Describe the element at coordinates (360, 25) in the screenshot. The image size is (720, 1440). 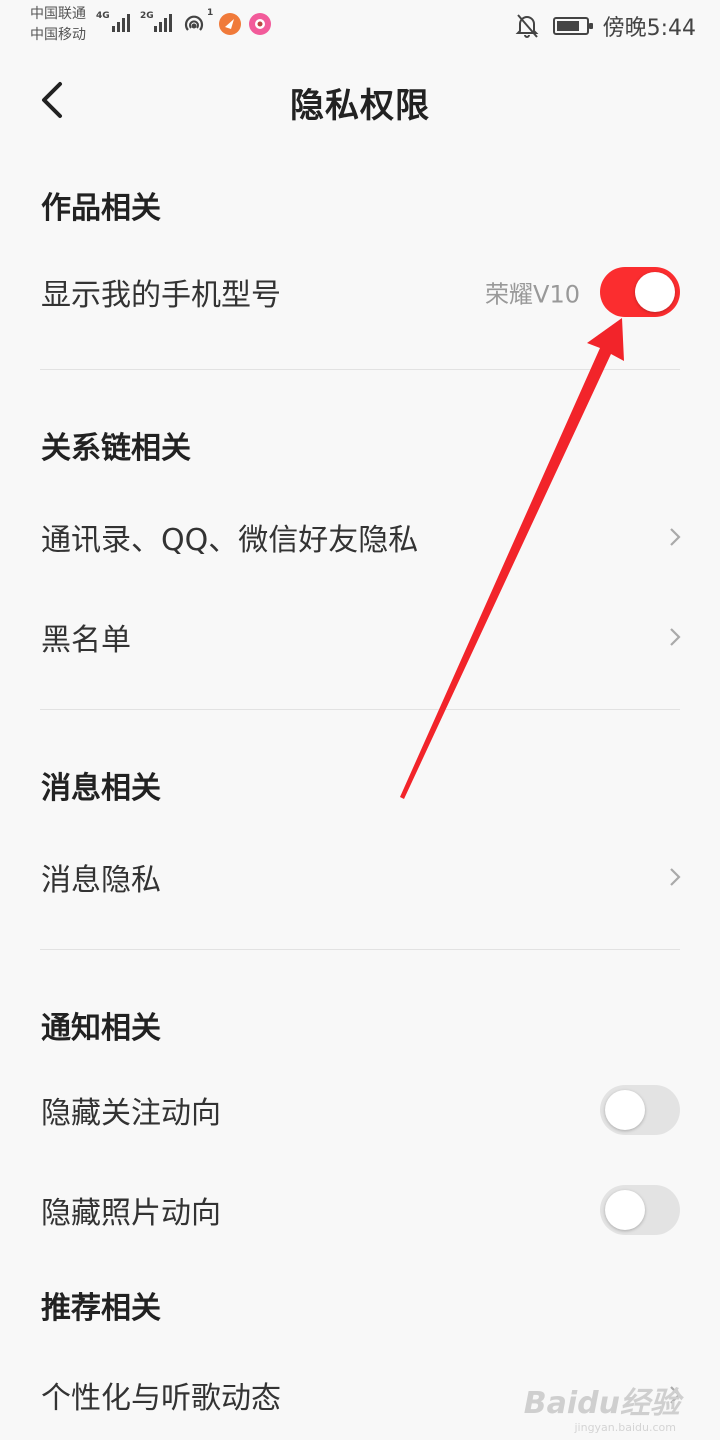
I see `status-bar: 中国联通 中国移动 4G 2G 1 傍晚5:44` at that location.